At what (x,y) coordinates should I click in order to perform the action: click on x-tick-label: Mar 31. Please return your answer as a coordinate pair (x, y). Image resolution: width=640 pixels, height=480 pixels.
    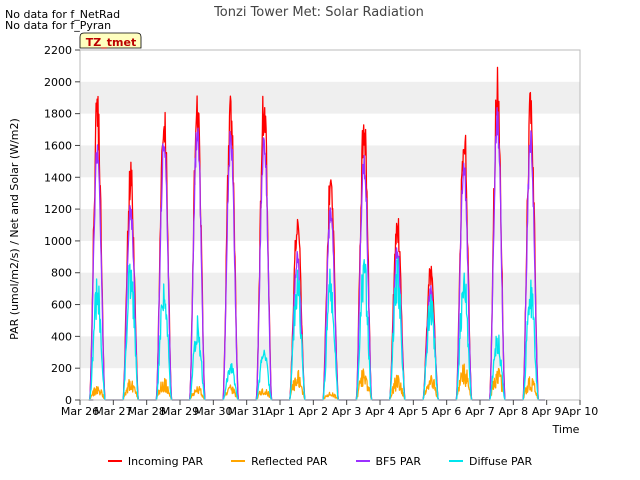
    Looking at the image, I should click on (247, 411).